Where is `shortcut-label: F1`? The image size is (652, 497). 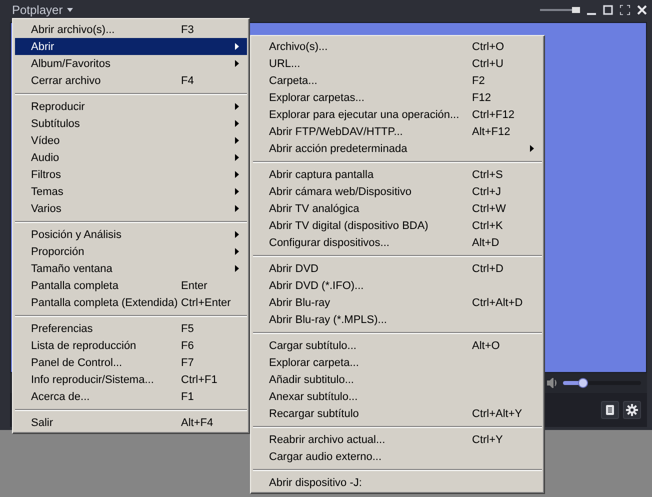
shortcut-label: F1 is located at coordinates (188, 396).